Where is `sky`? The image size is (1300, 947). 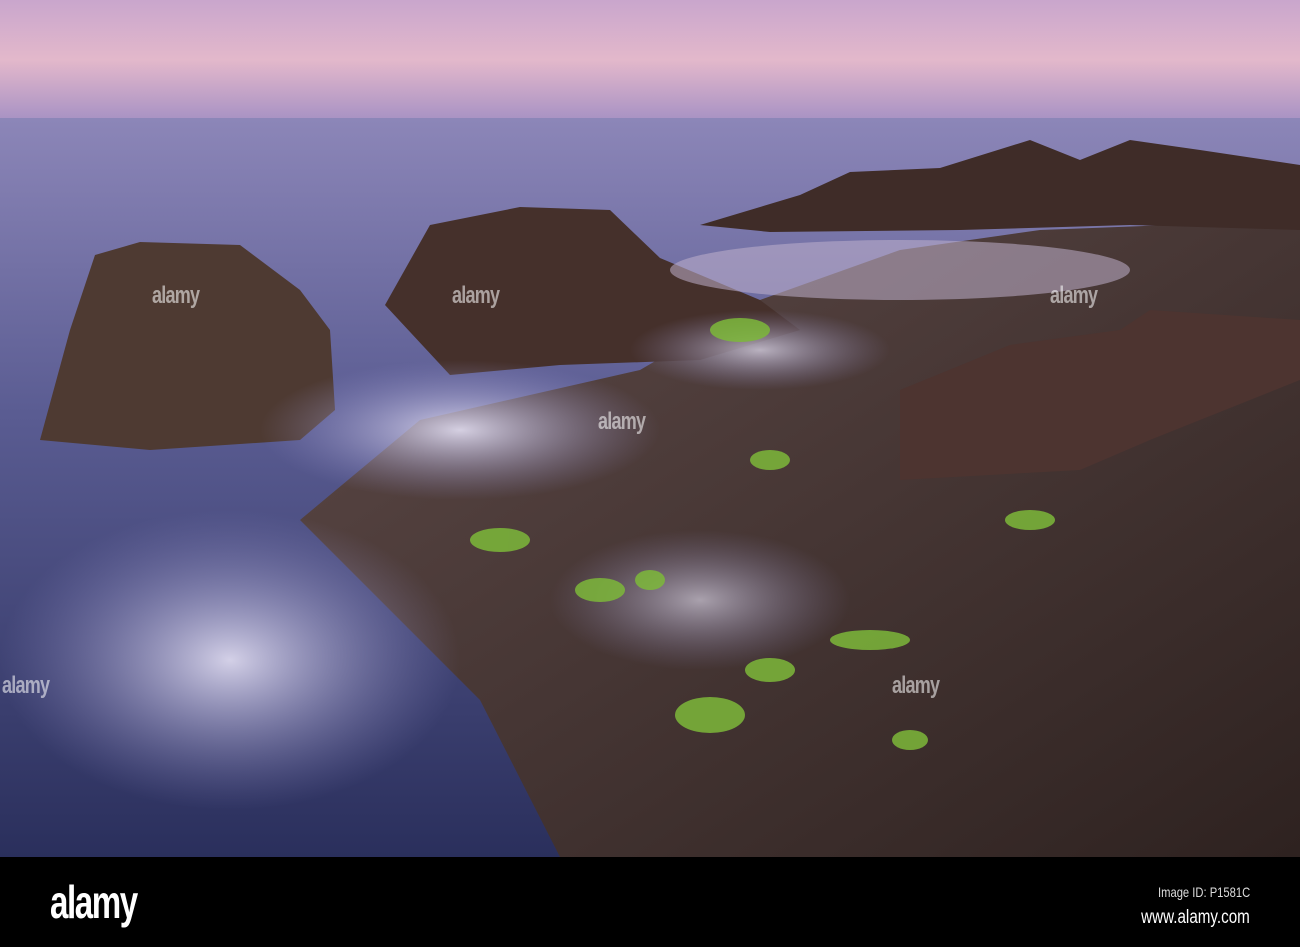 sky is located at coordinates (650, 60).